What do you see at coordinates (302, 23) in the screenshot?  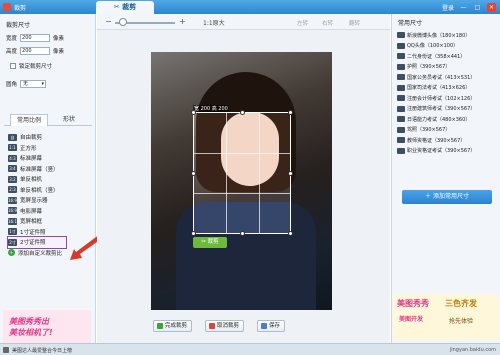 I see `rotate-left-button: 左转` at bounding box center [302, 23].